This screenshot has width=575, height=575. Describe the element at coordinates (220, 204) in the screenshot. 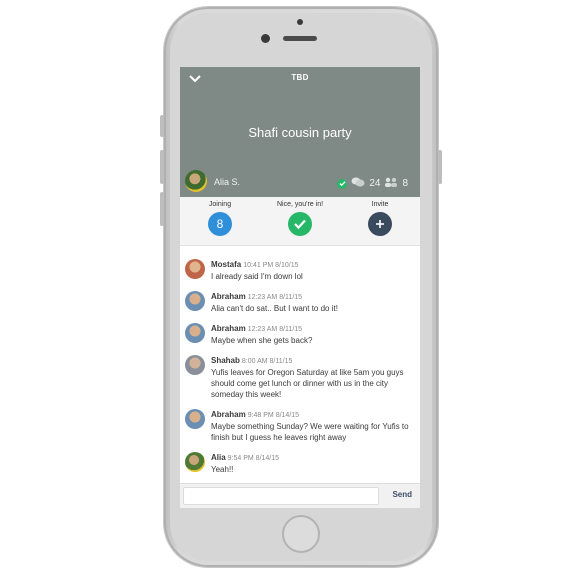

I see `joining-label: Joining` at that location.